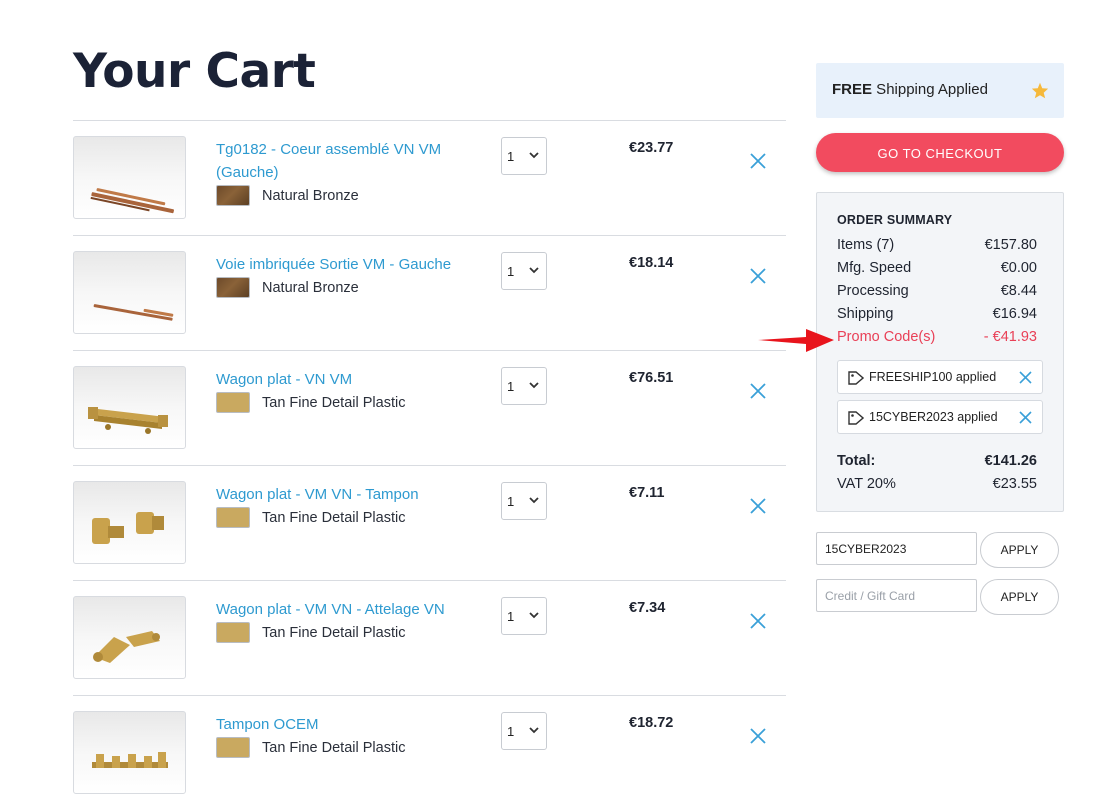 Image resolution: width=1102 pixels, height=810 pixels. I want to click on apply-gift-card-button: APPLY, so click(1019, 597).